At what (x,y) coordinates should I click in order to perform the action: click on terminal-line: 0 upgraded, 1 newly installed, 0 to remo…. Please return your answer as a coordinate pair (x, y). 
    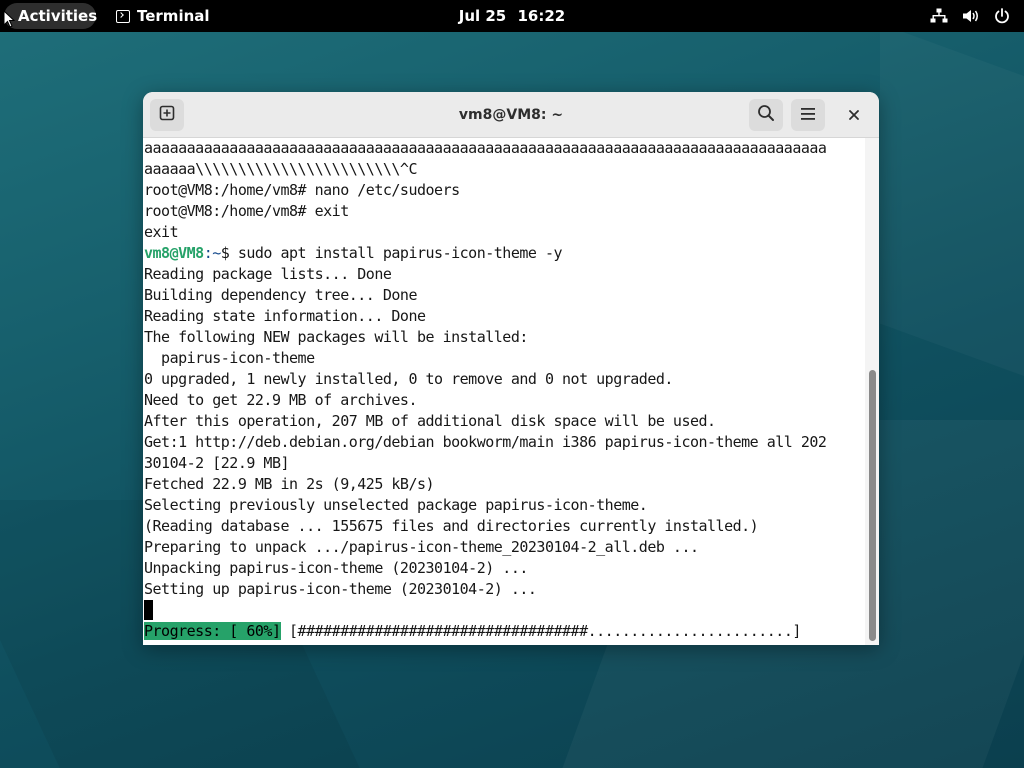
    Looking at the image, I should click on (408, 379).